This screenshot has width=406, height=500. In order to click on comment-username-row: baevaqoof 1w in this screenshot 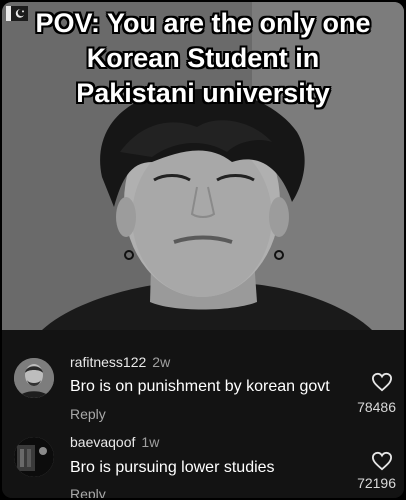, I will do `click(114, 442)`.